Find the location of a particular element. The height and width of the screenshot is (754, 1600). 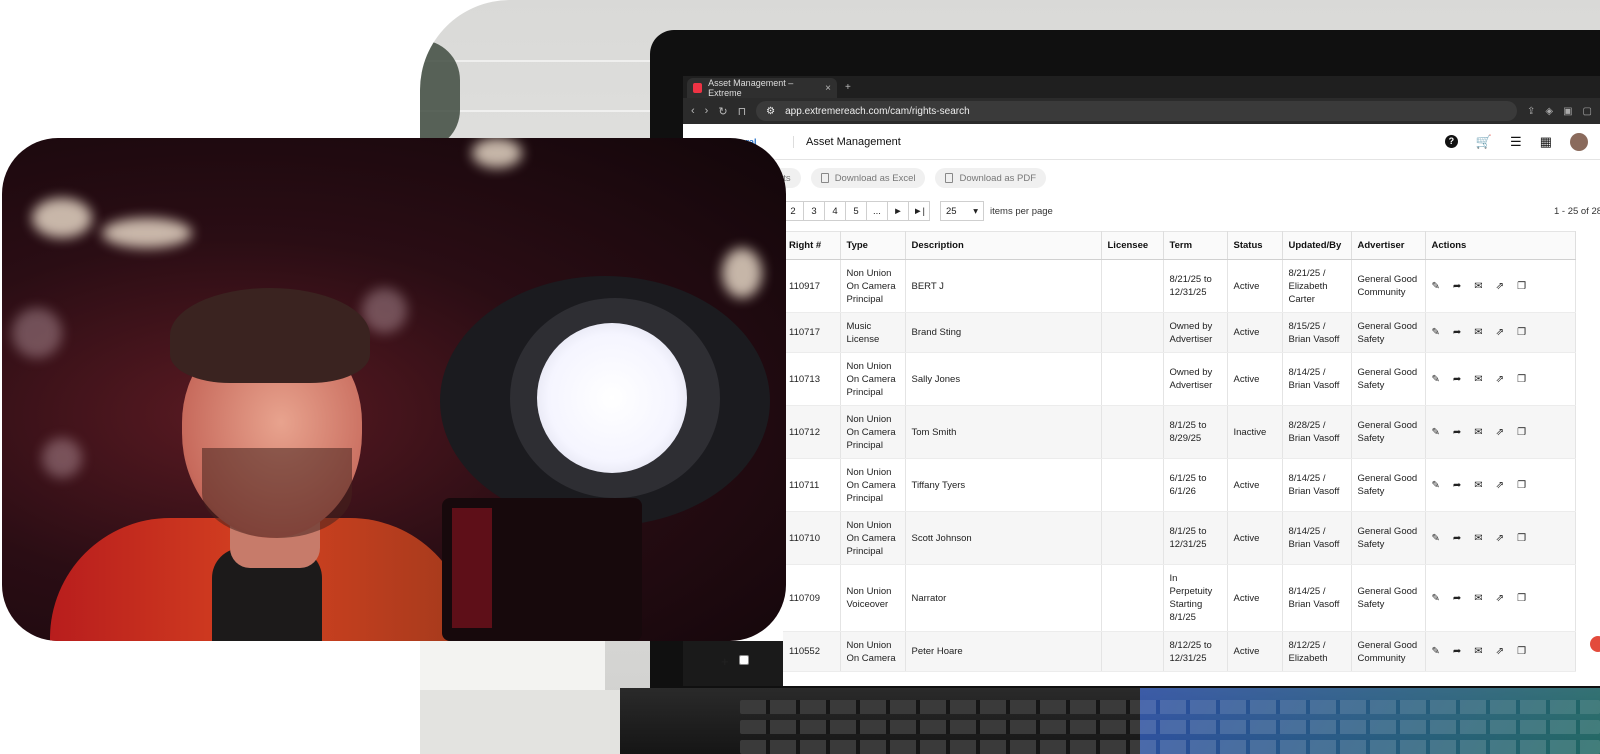

cell-updated: 8/12/25 / Elizabeth is located at coordinates (1317, 651).